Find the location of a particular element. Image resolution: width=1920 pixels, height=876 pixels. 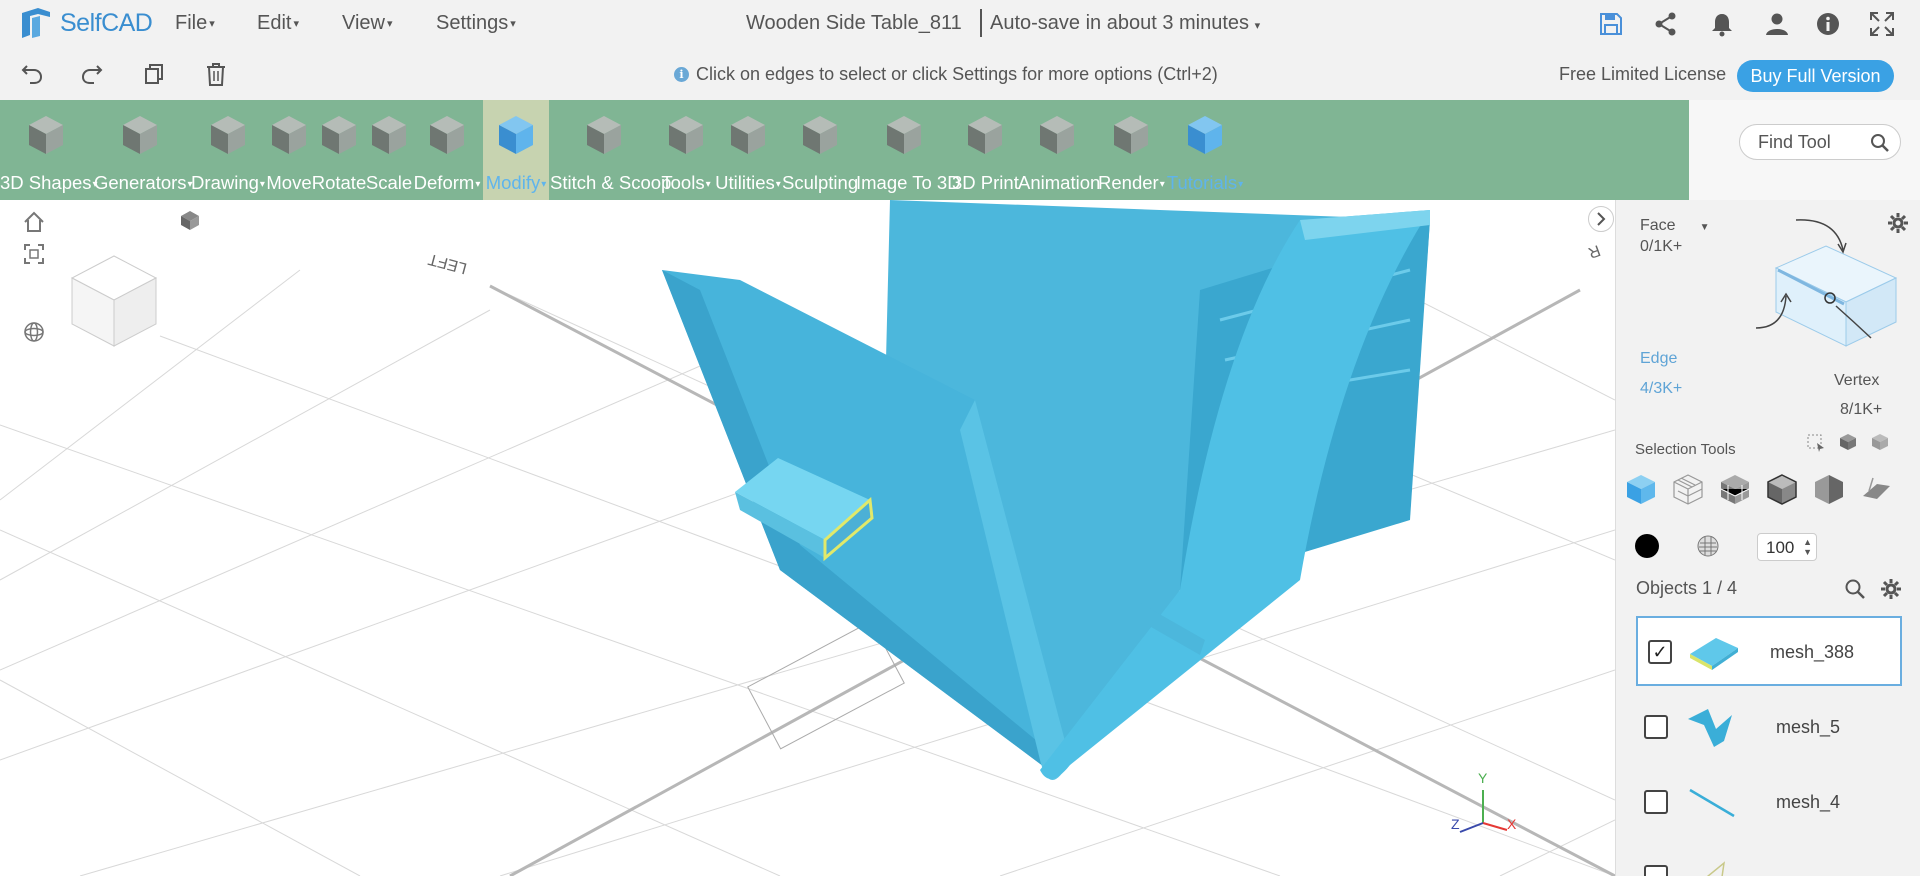

tool-modify: Modify▾ is located at coordinates (516, 150).